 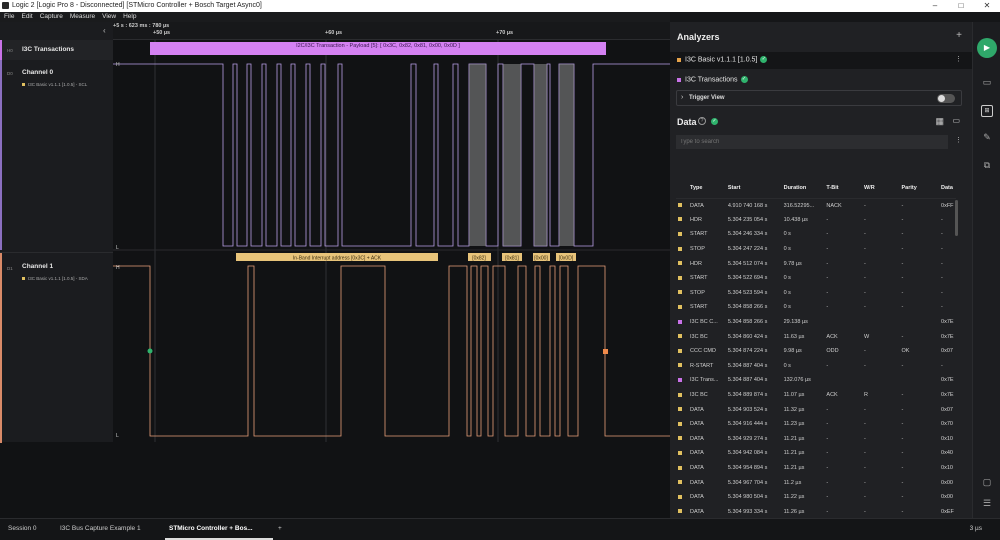 I want to click on analyzer-item-i3c-transactions: I3C Transactions ✓, so click(x=821, y=80).